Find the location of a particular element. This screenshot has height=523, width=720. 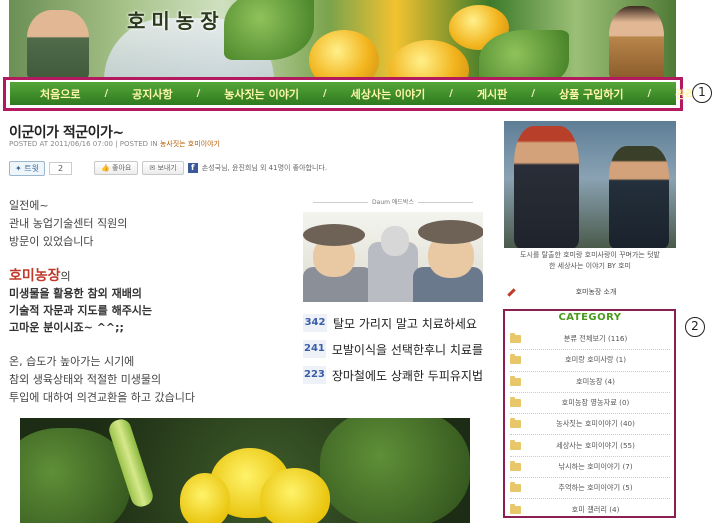

category-item: 추억하는 호미이야기 (5) is located at coordinates (590, 489).